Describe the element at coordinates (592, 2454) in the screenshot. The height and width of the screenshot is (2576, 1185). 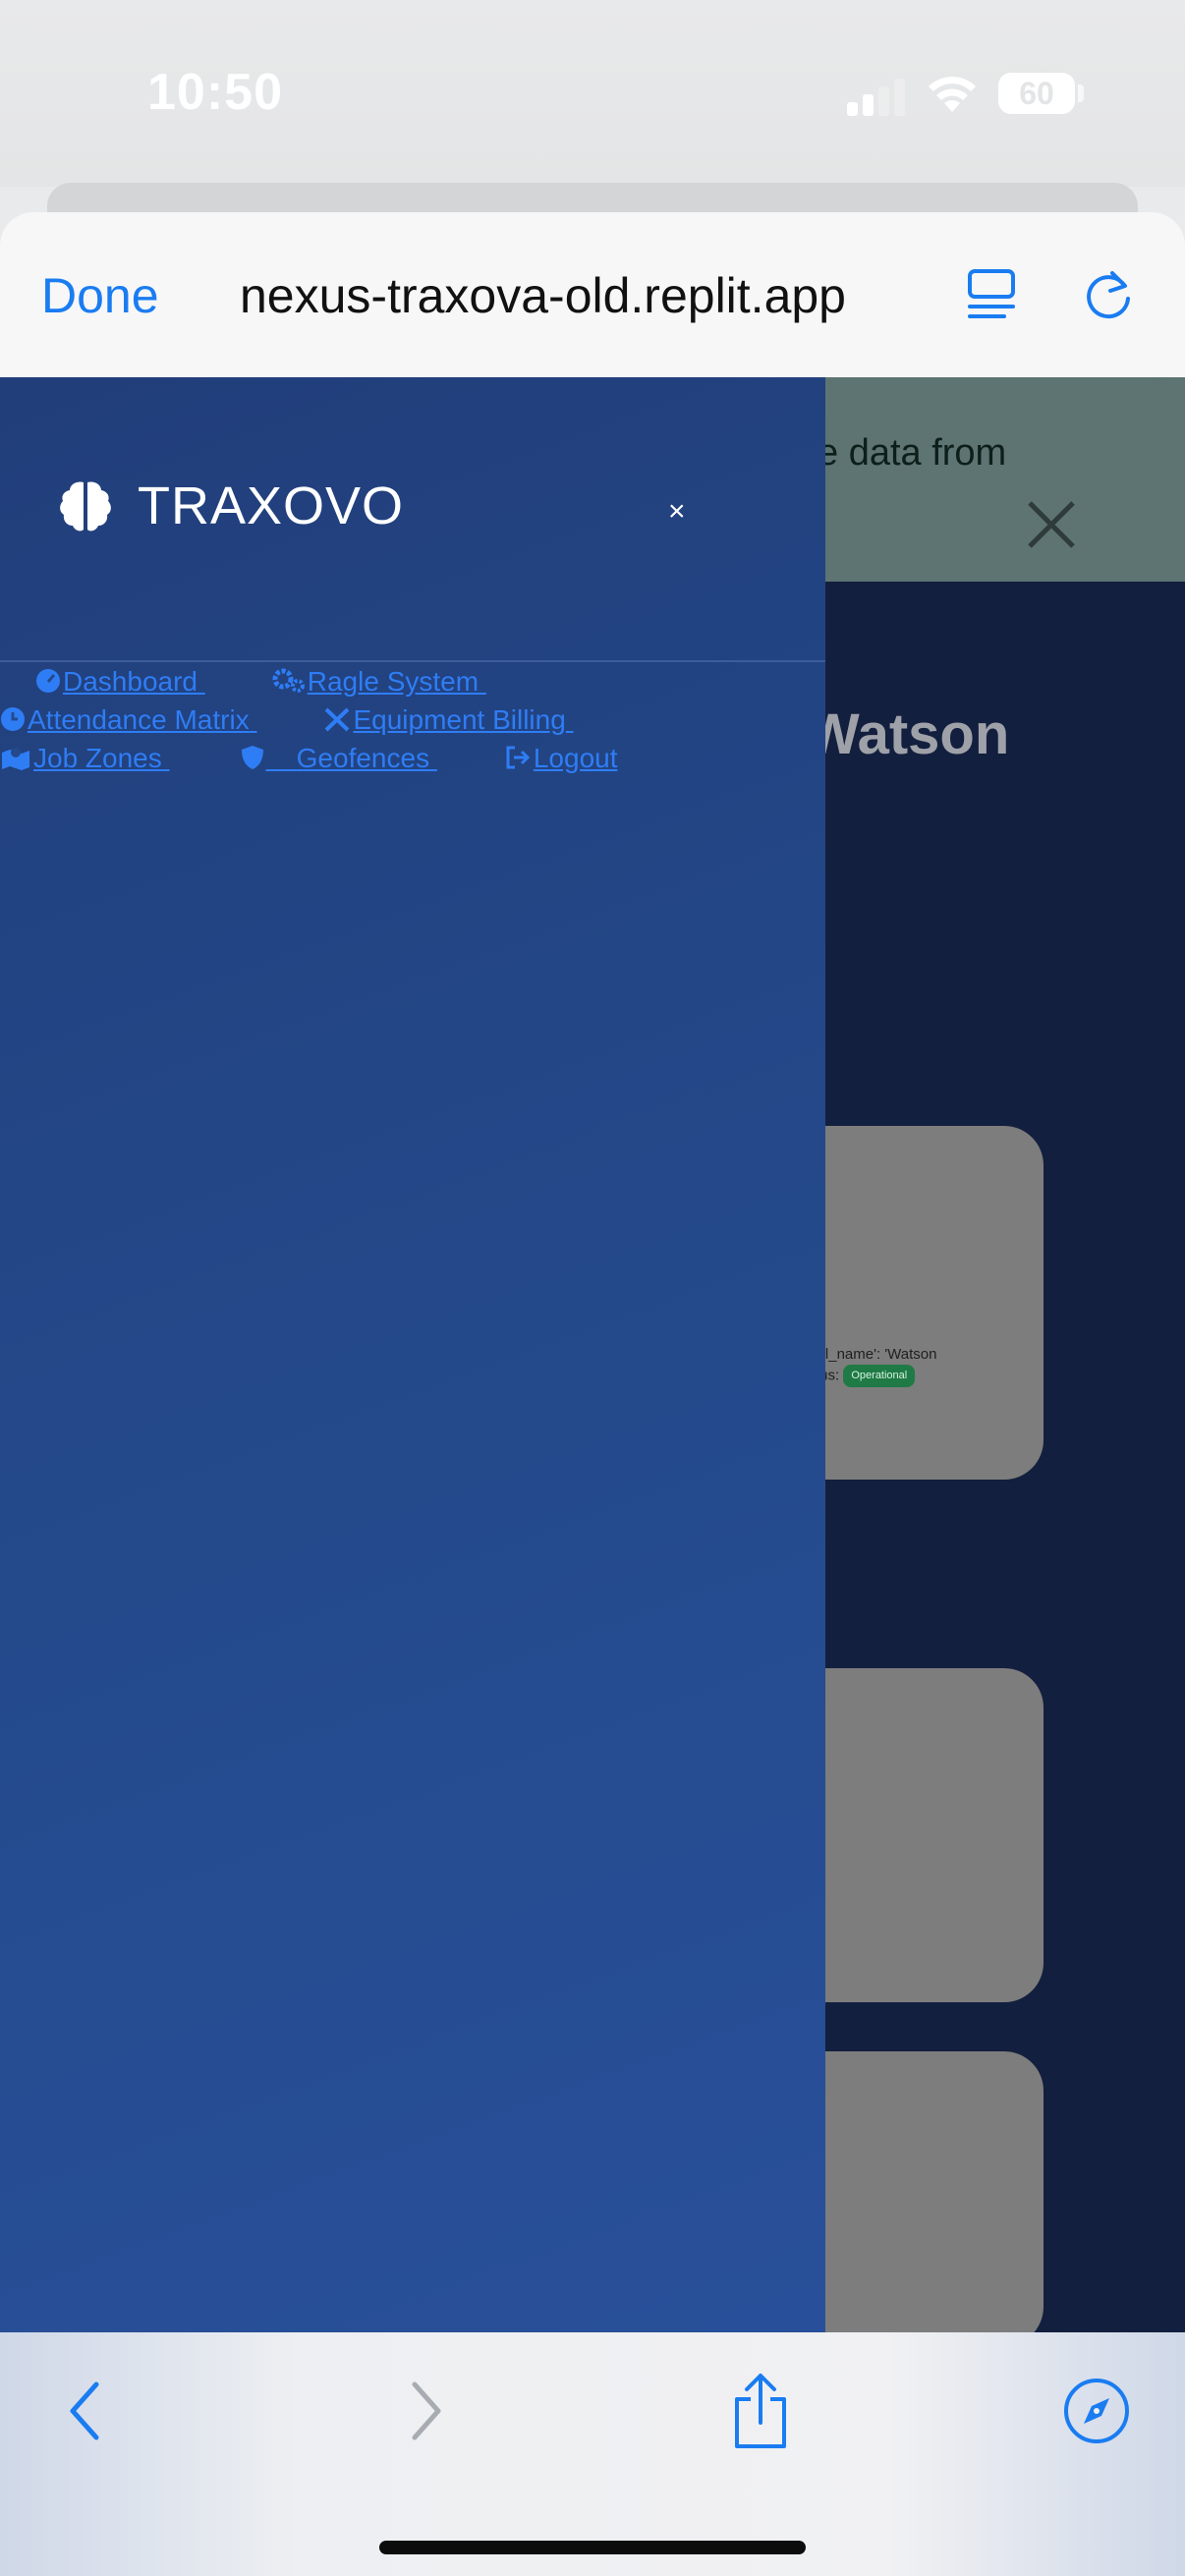
I see `browser-toolbar` at that location.